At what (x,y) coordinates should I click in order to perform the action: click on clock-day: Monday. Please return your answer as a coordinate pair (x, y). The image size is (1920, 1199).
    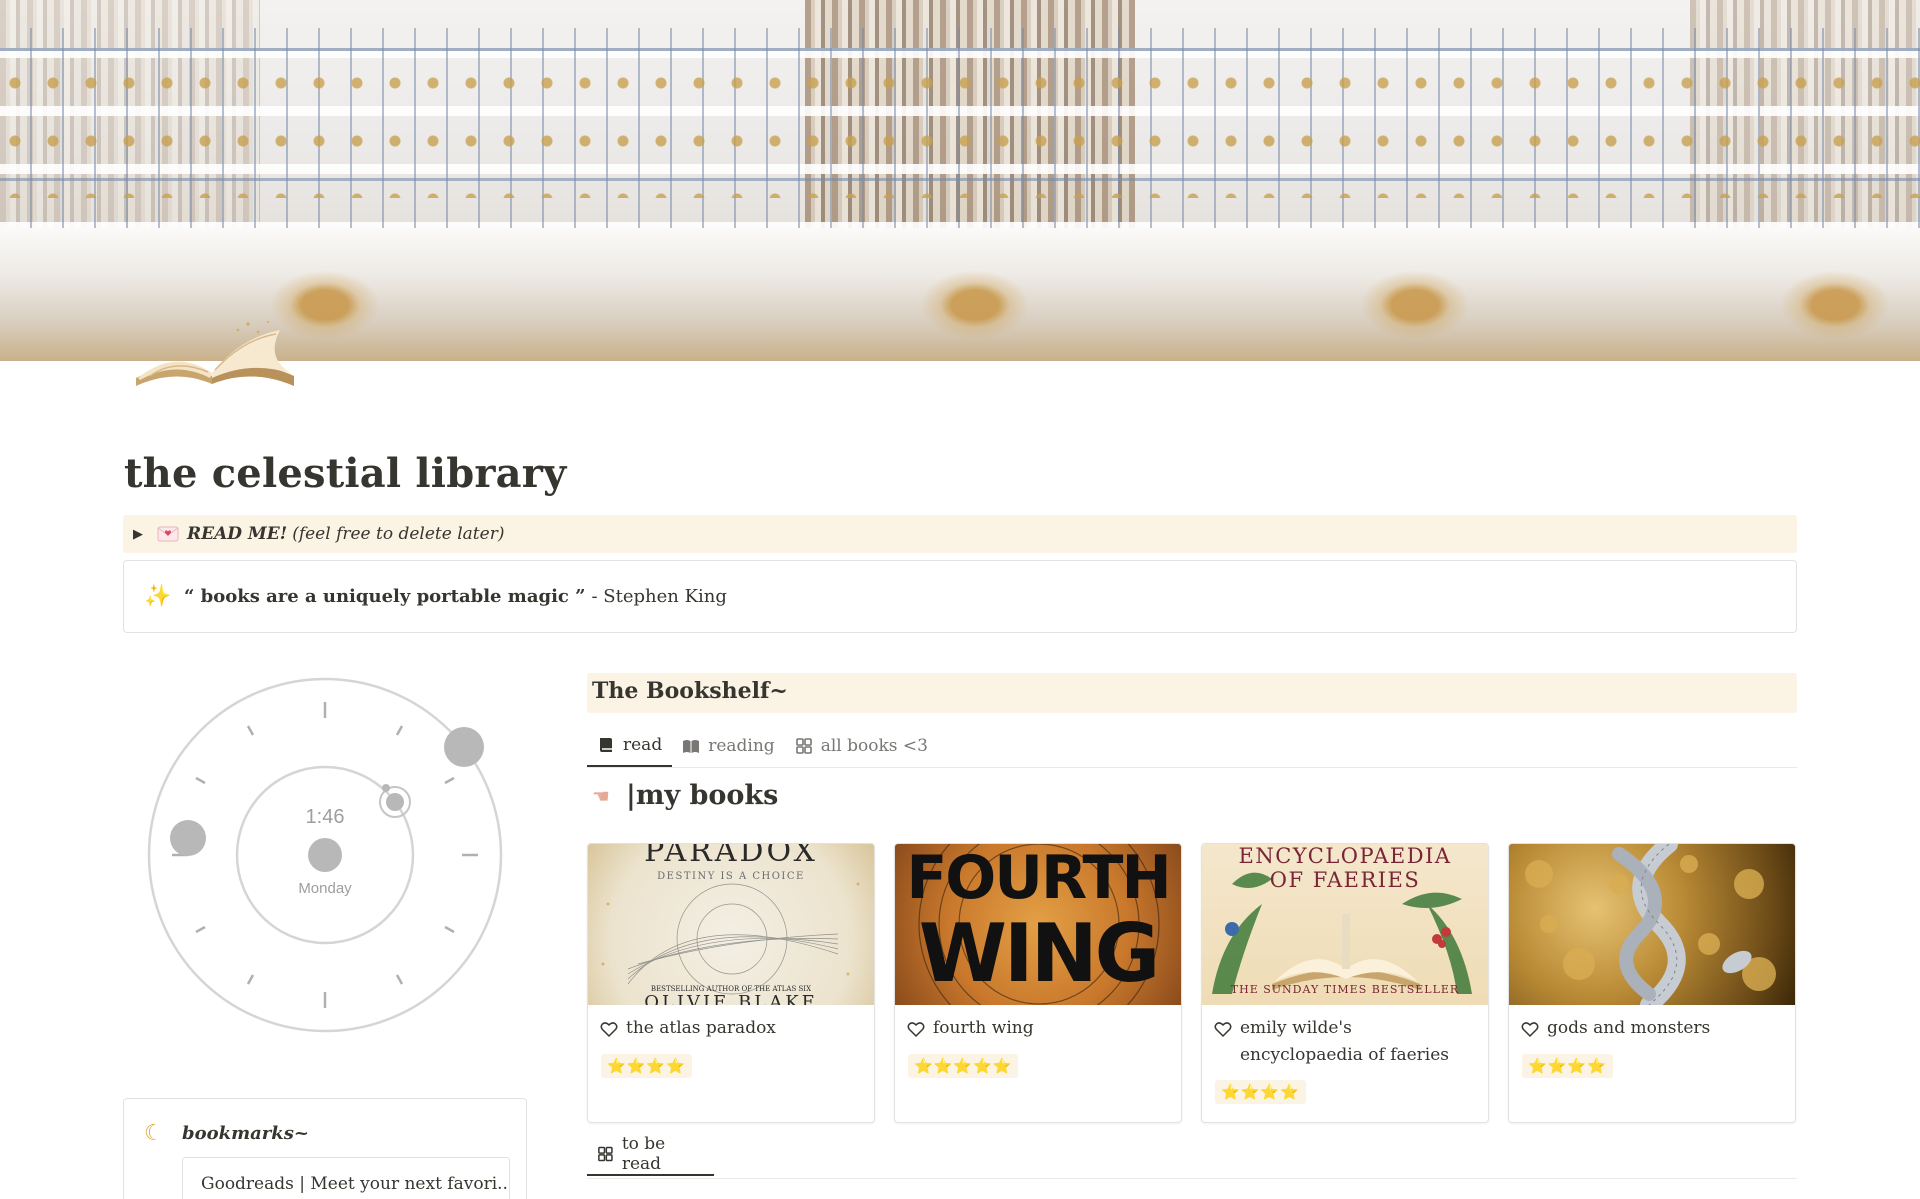
    Looking at the image, I should click on (325, 888).